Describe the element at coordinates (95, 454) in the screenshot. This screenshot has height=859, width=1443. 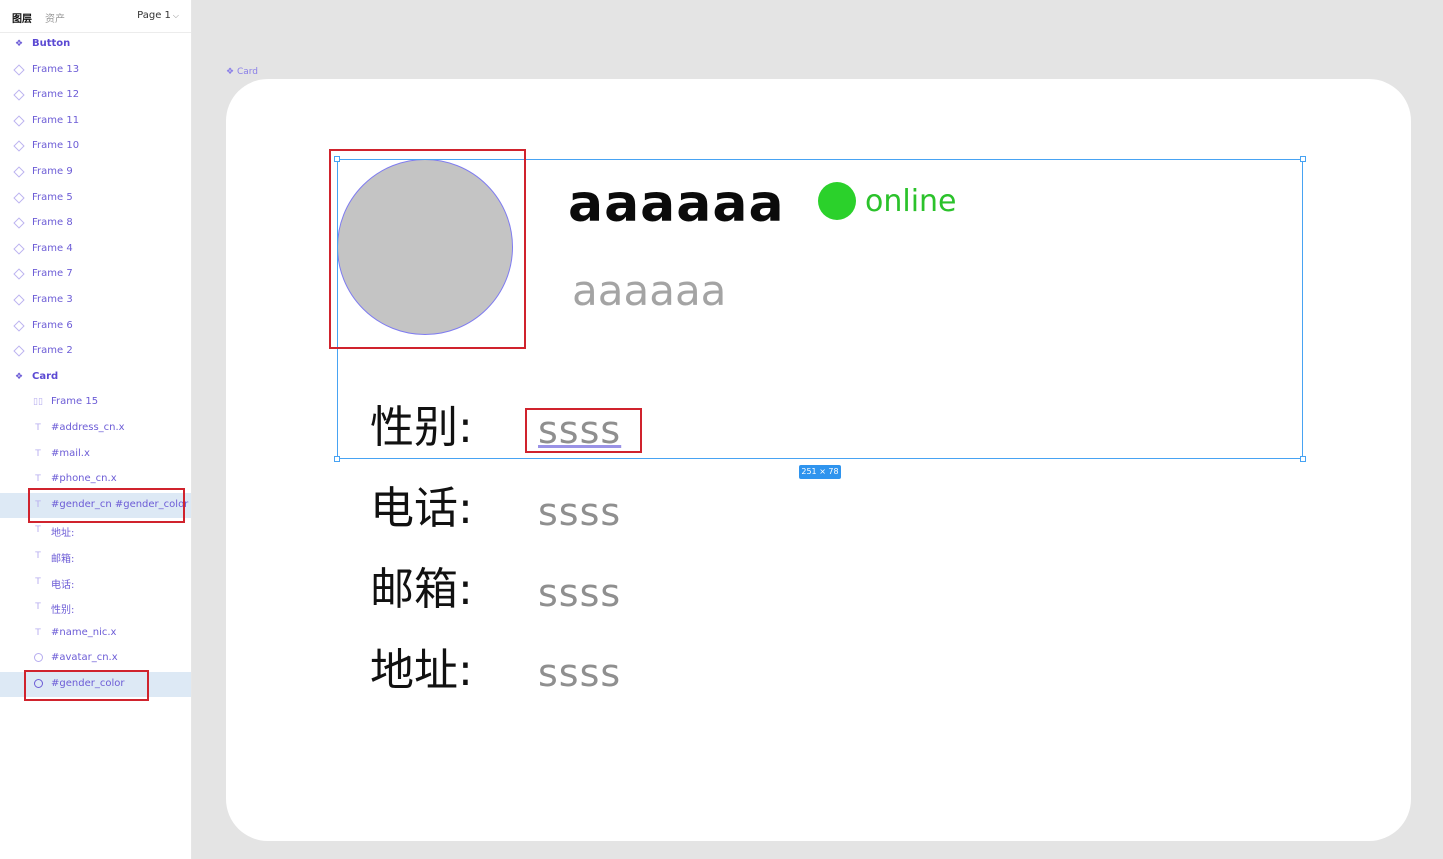
I see `layer-item: T #mail.x` at that location.